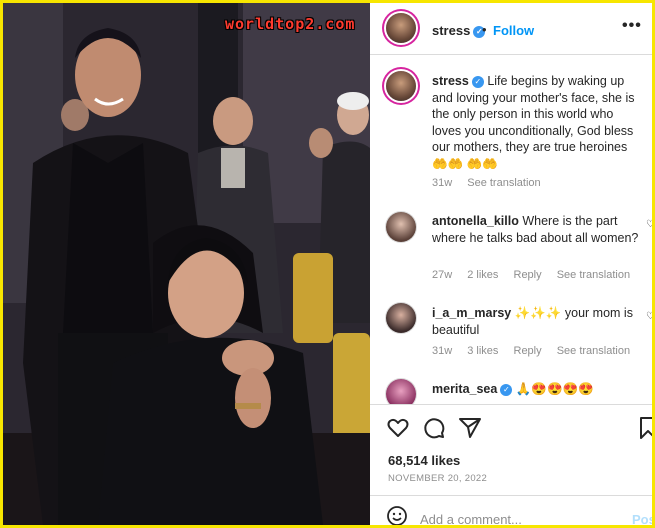 This screenshot has width=655, height=528. I want to click on comment-icon, so click(434, 428).